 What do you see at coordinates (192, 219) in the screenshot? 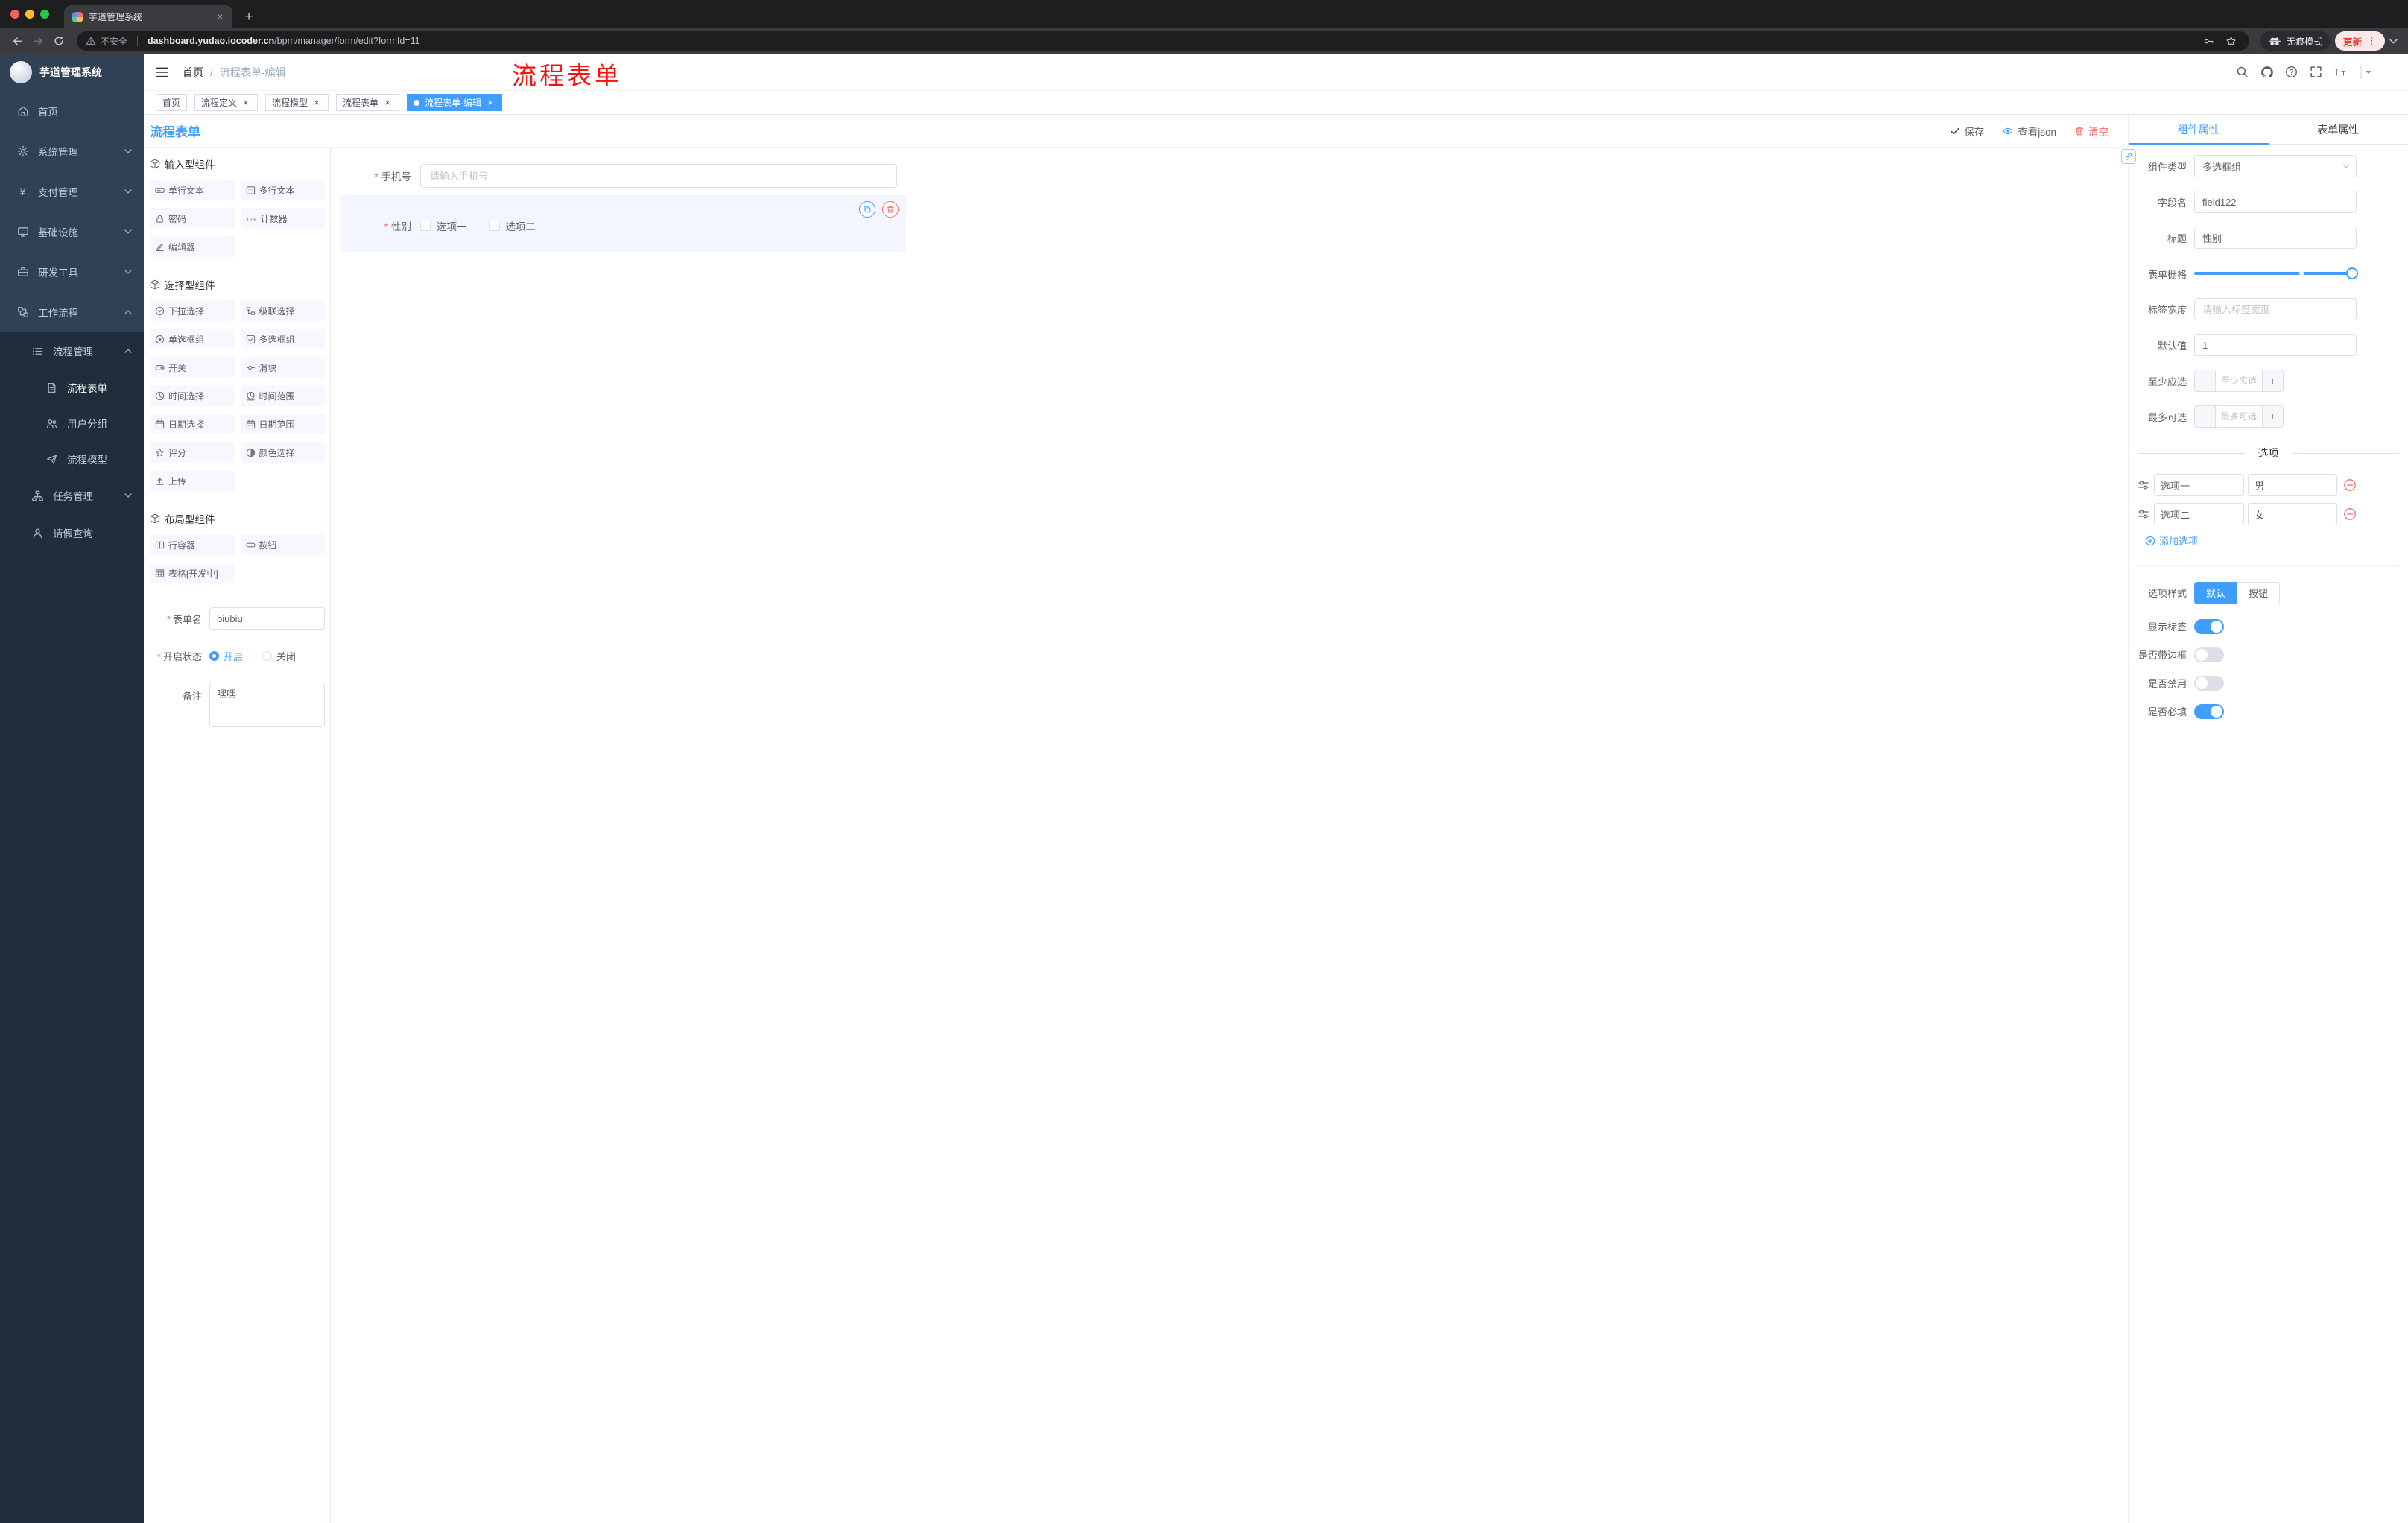
I see `palette-item-password: 密码` at bounding box center [192, 219].